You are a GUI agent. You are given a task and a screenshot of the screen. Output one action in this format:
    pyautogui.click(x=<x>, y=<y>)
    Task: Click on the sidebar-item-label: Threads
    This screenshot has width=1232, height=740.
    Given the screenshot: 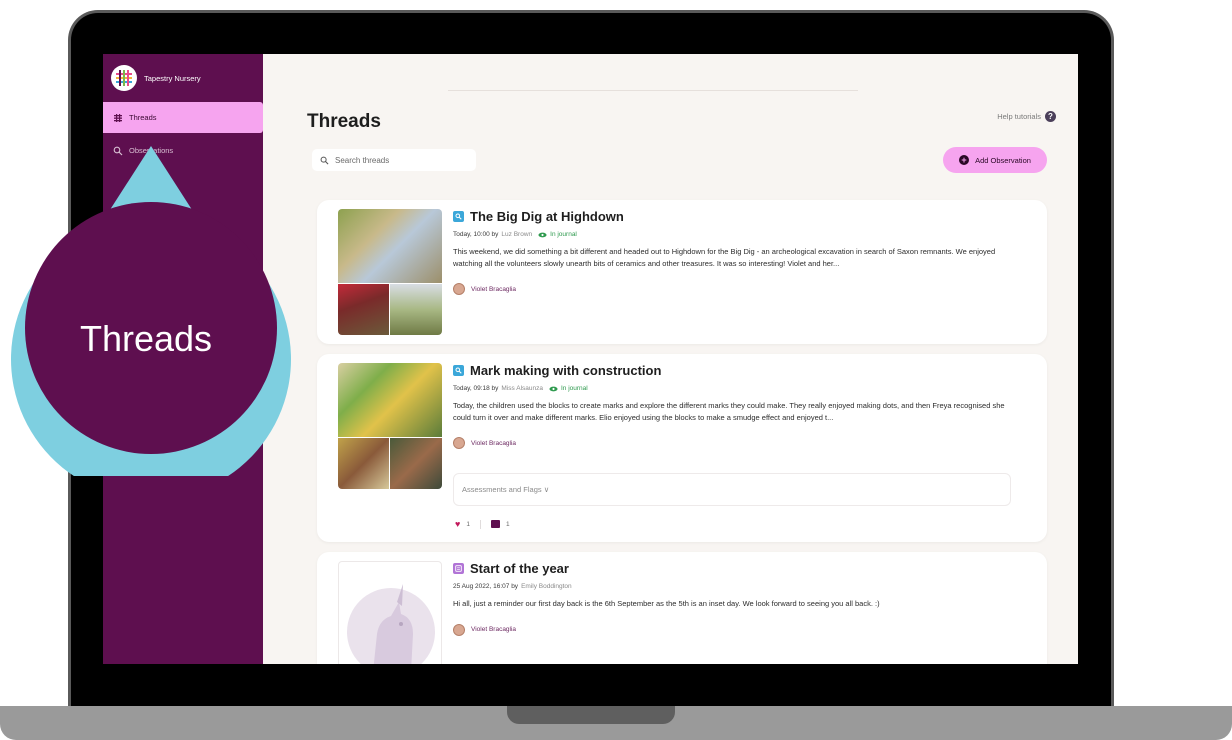 What is the action you would take?
    pyautogui.click(x=143, y=117)
    